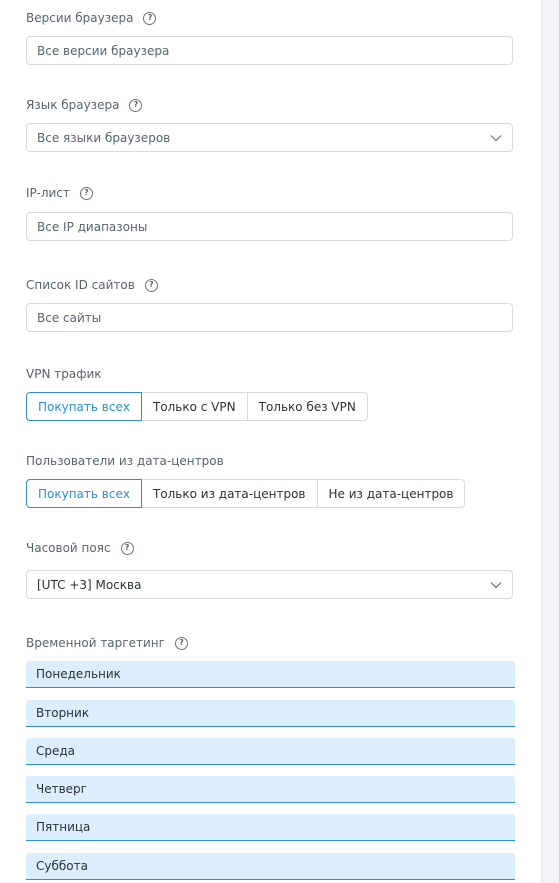 Image resolution: width=559 pixels, height=883 pixels. What do you see at coordinates (84, 406) in the screenshot?
I see `vpn-option-all: Покупать всех` at bounding box center [84, 406].